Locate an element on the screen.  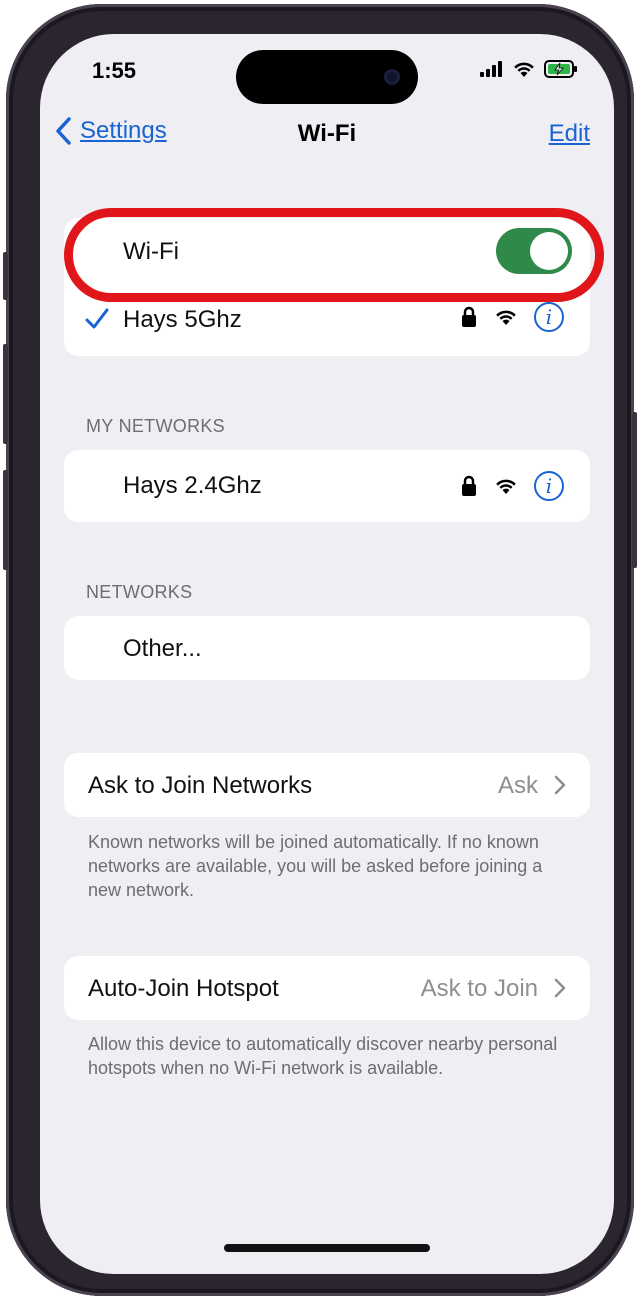
networks-header: NETWORKS is located at coordinates (139, 592).